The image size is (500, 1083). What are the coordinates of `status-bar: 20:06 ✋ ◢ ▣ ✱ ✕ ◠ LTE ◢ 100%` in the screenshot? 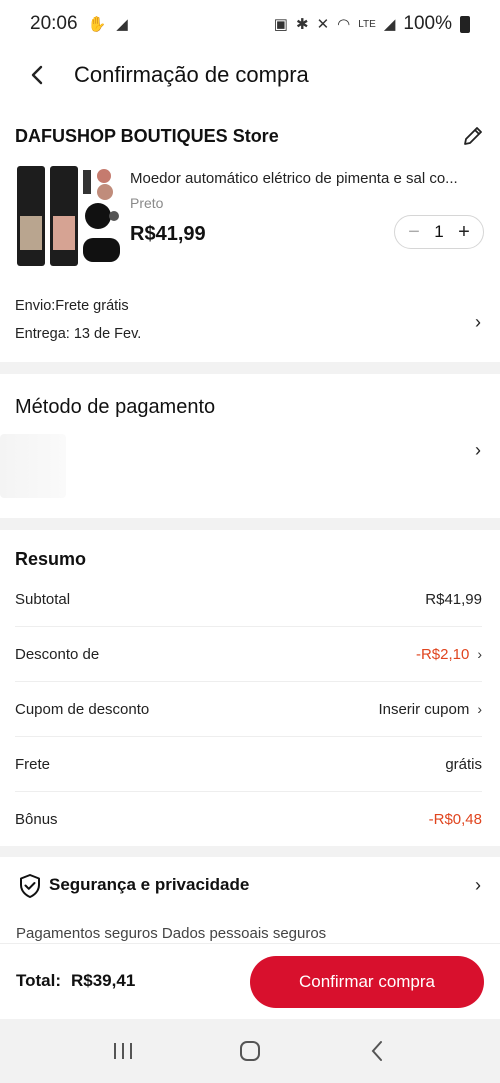 It's located at (250, 24).